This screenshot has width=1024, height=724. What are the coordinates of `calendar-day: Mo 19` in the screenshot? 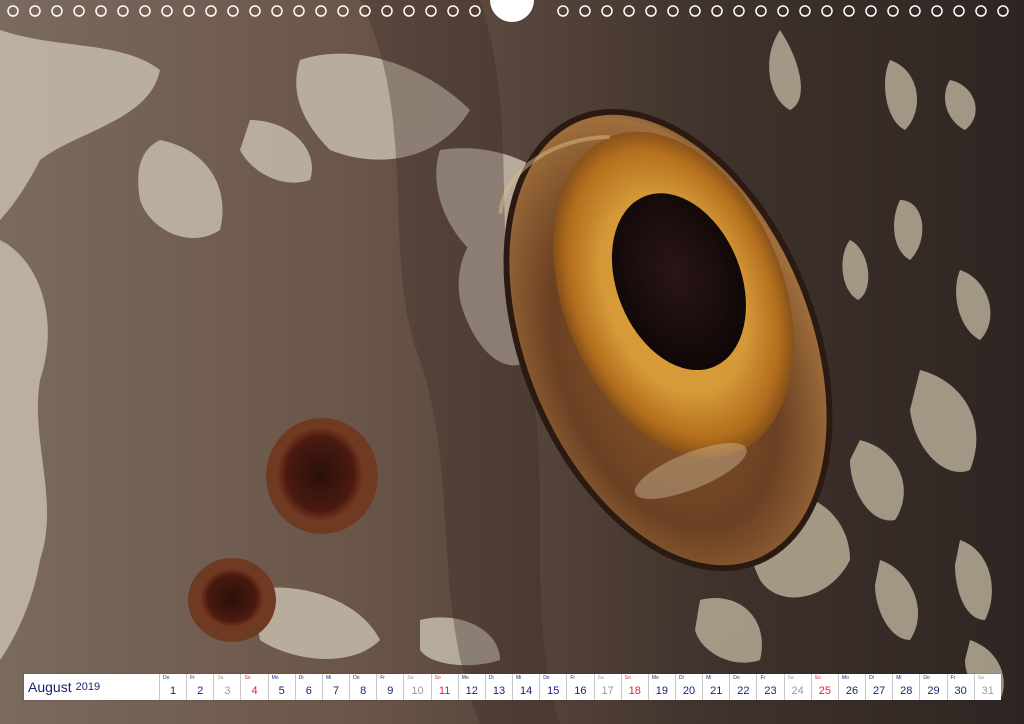 It's located at (662, 687).